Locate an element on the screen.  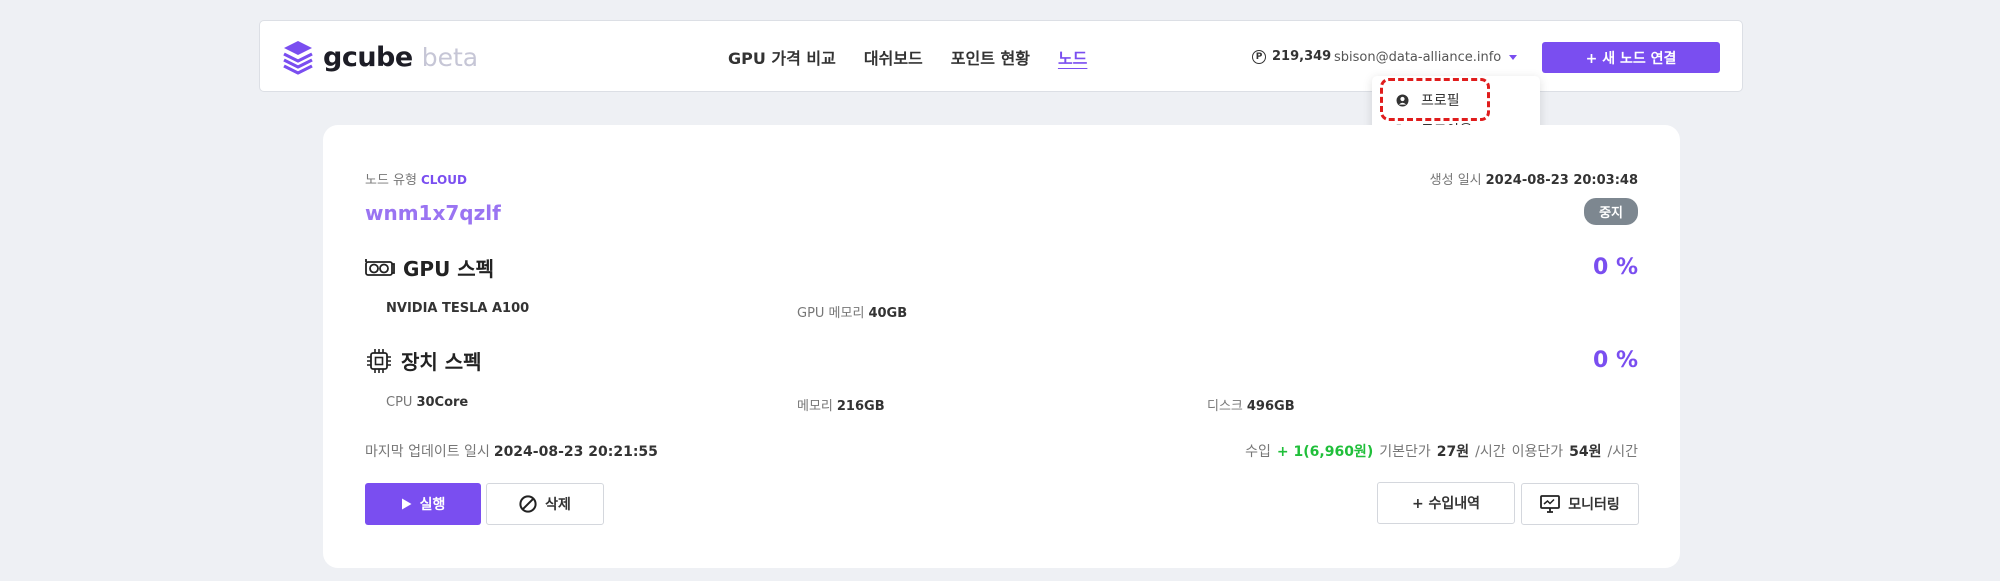
cpu-label: CPU is located at coordinates (399, 402).